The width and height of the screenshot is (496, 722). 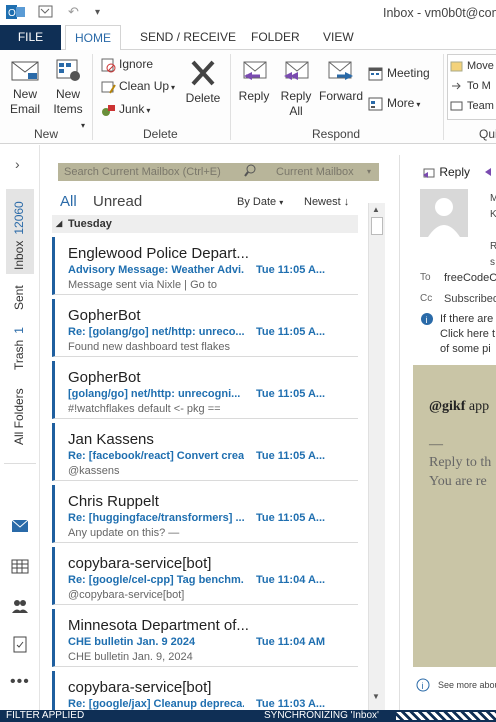 What do you see at coordinates (19, 297) in the screenshot?
I see `nav-sent: Sent` at bounding box center [19, 297].